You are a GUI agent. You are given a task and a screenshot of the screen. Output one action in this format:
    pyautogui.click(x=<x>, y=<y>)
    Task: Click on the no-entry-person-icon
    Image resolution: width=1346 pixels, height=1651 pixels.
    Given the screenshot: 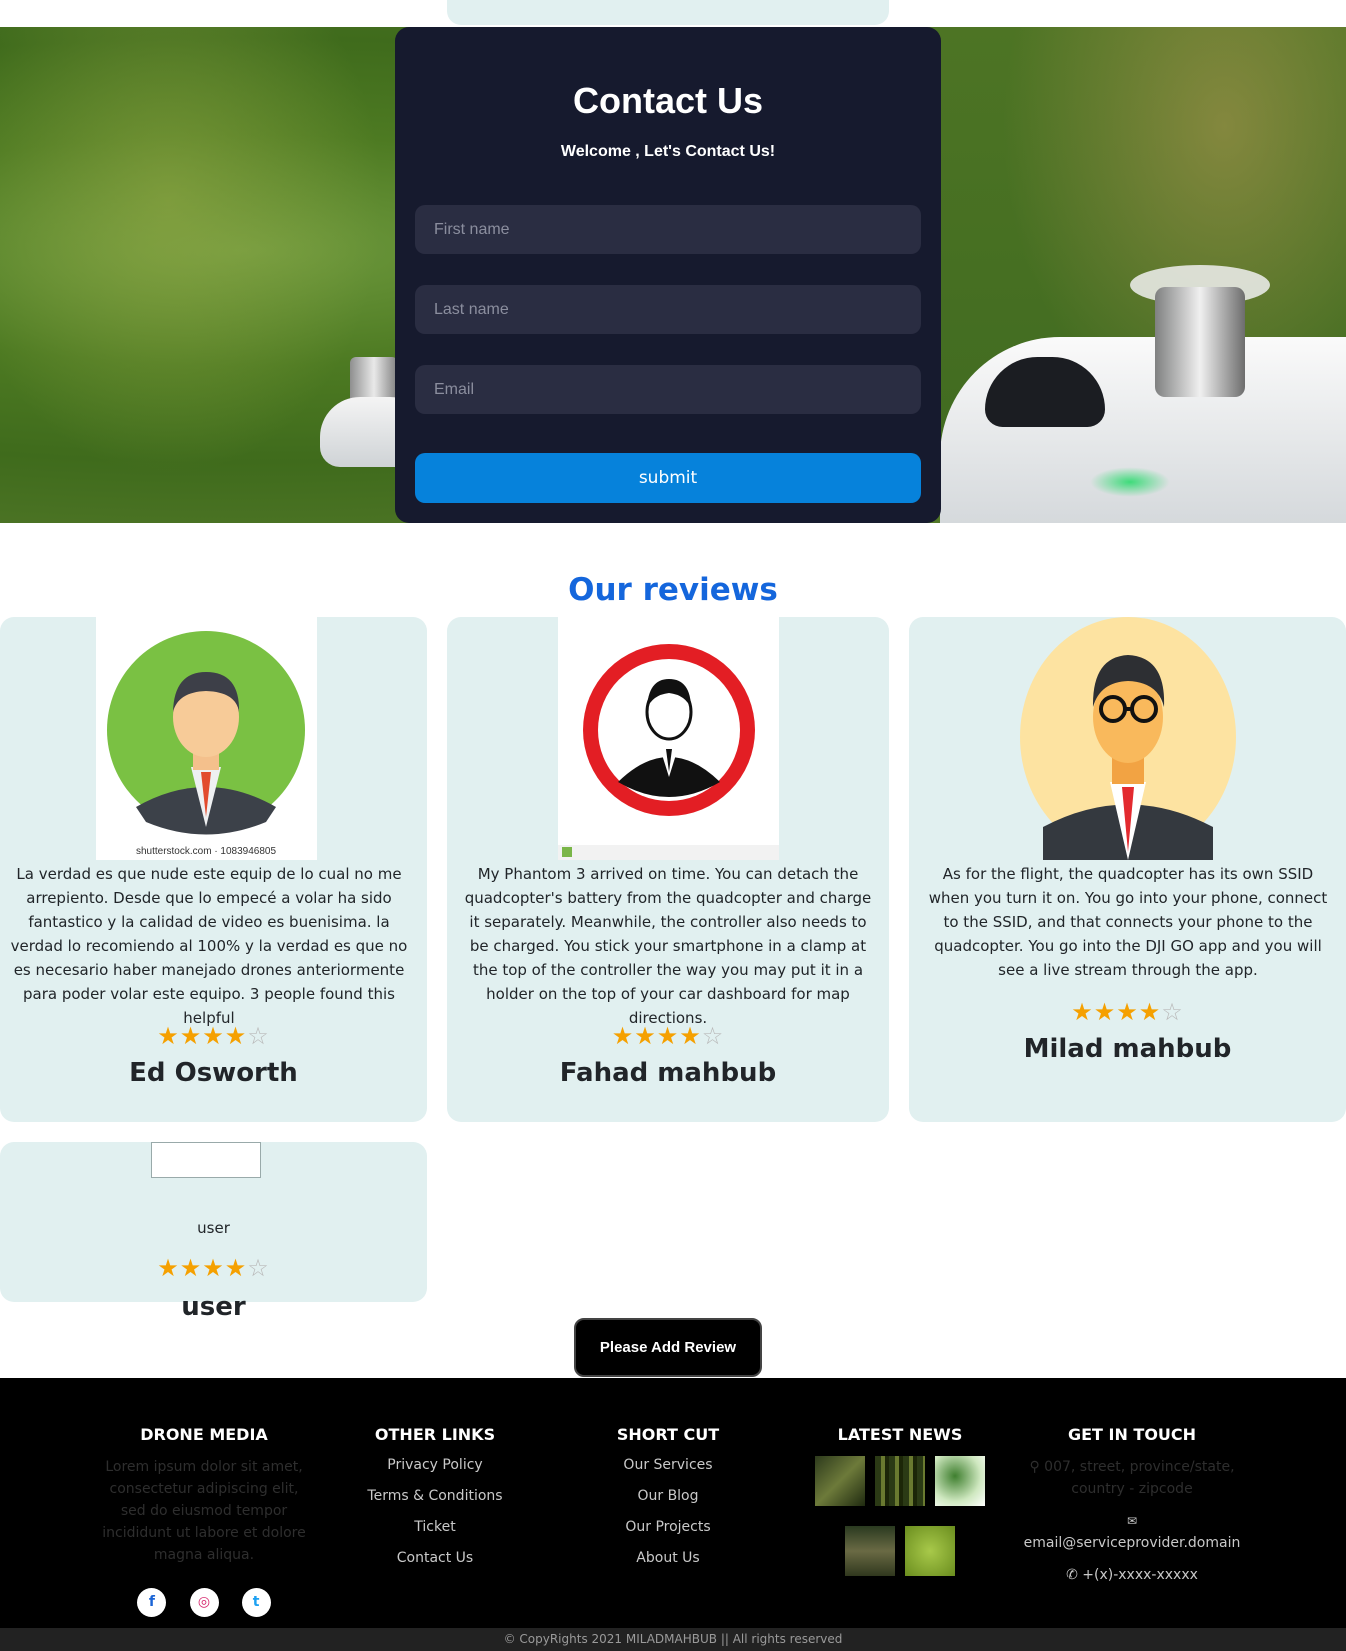 What is the action you would take?
    pyautogui.click(x=668, y=752)
    